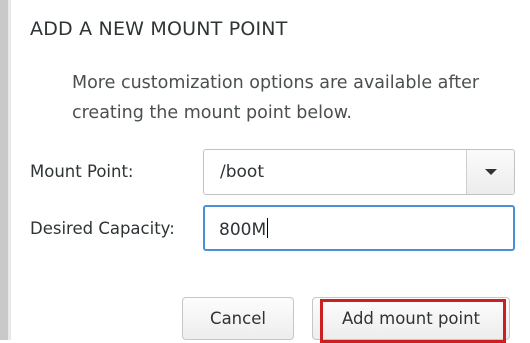  I want to click on chevron-down-icon, so click(491, 172).